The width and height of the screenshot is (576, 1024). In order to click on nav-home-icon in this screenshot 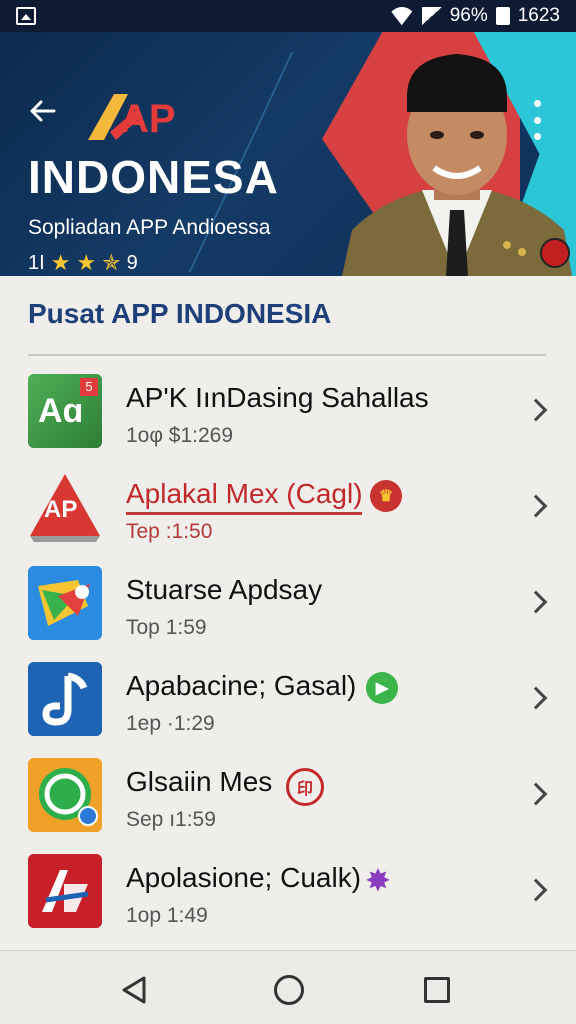, I will do `click(289, 990)`.